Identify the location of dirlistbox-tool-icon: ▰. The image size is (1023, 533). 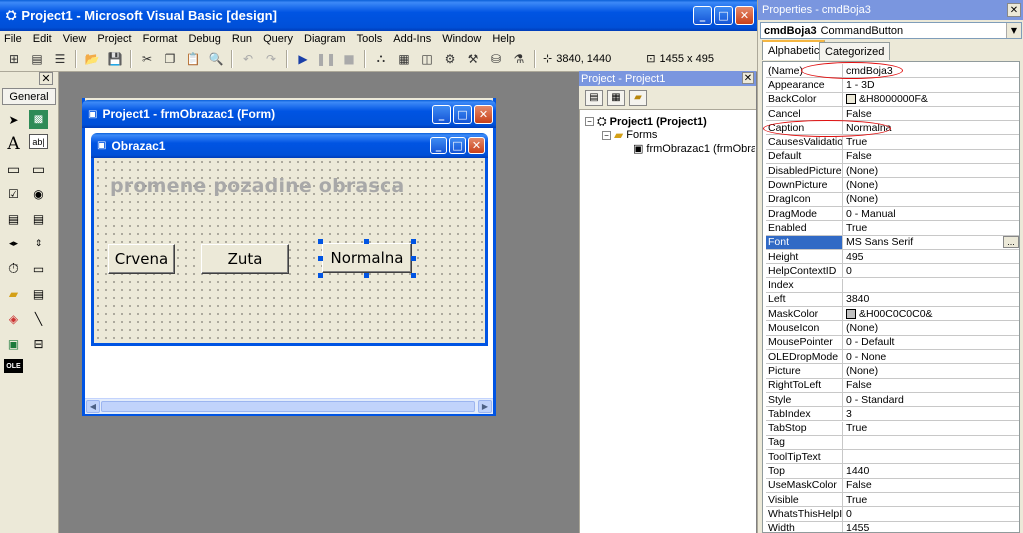
(13, 293).